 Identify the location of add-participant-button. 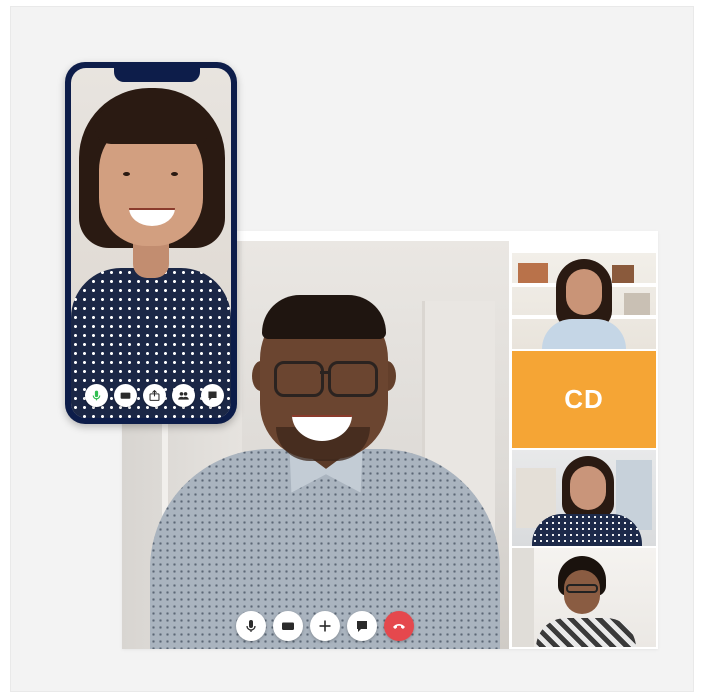
(325, 626).